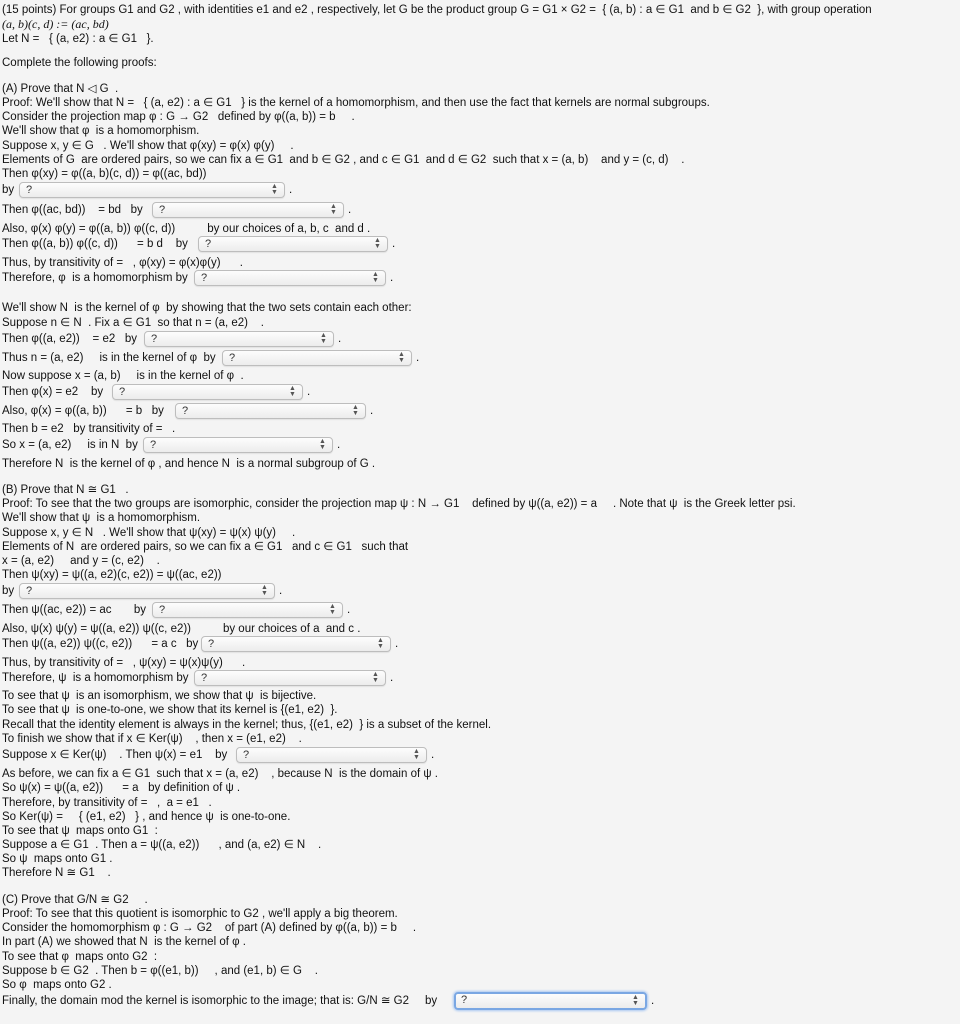 The width and height of the screenshot is (960, 1024). What do you see at coordinates (89, 429) in the screenshot?
I see `proof-line: Then b = e2 by transitivity of = .` at bounding box center [89, 429].